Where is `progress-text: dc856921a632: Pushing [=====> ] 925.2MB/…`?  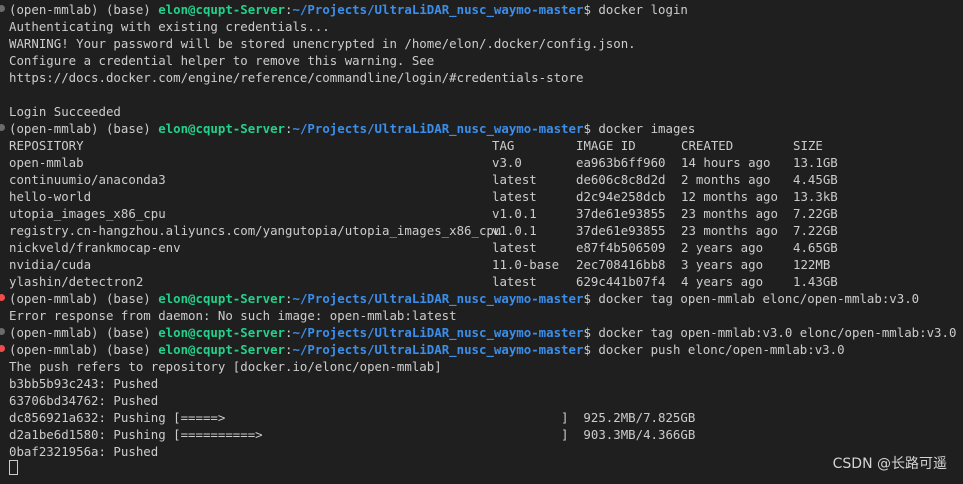
progress-text: dc856921a632: Pushing [=====> ] 925.2MB/… is located at coordinates (352, 417).